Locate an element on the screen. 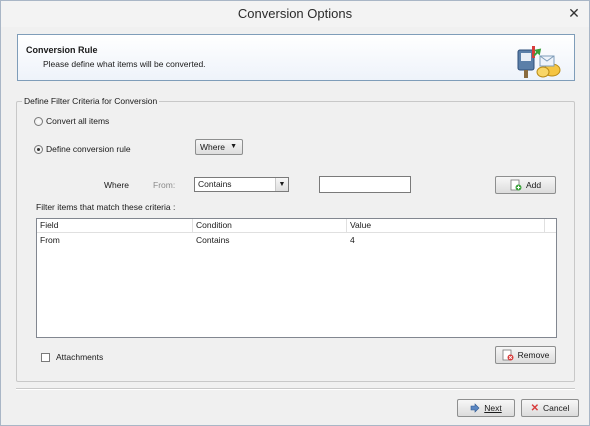 The height and width of the screenshot is (426, 590). close-button: ✕ is located at coordinates (574, 13).